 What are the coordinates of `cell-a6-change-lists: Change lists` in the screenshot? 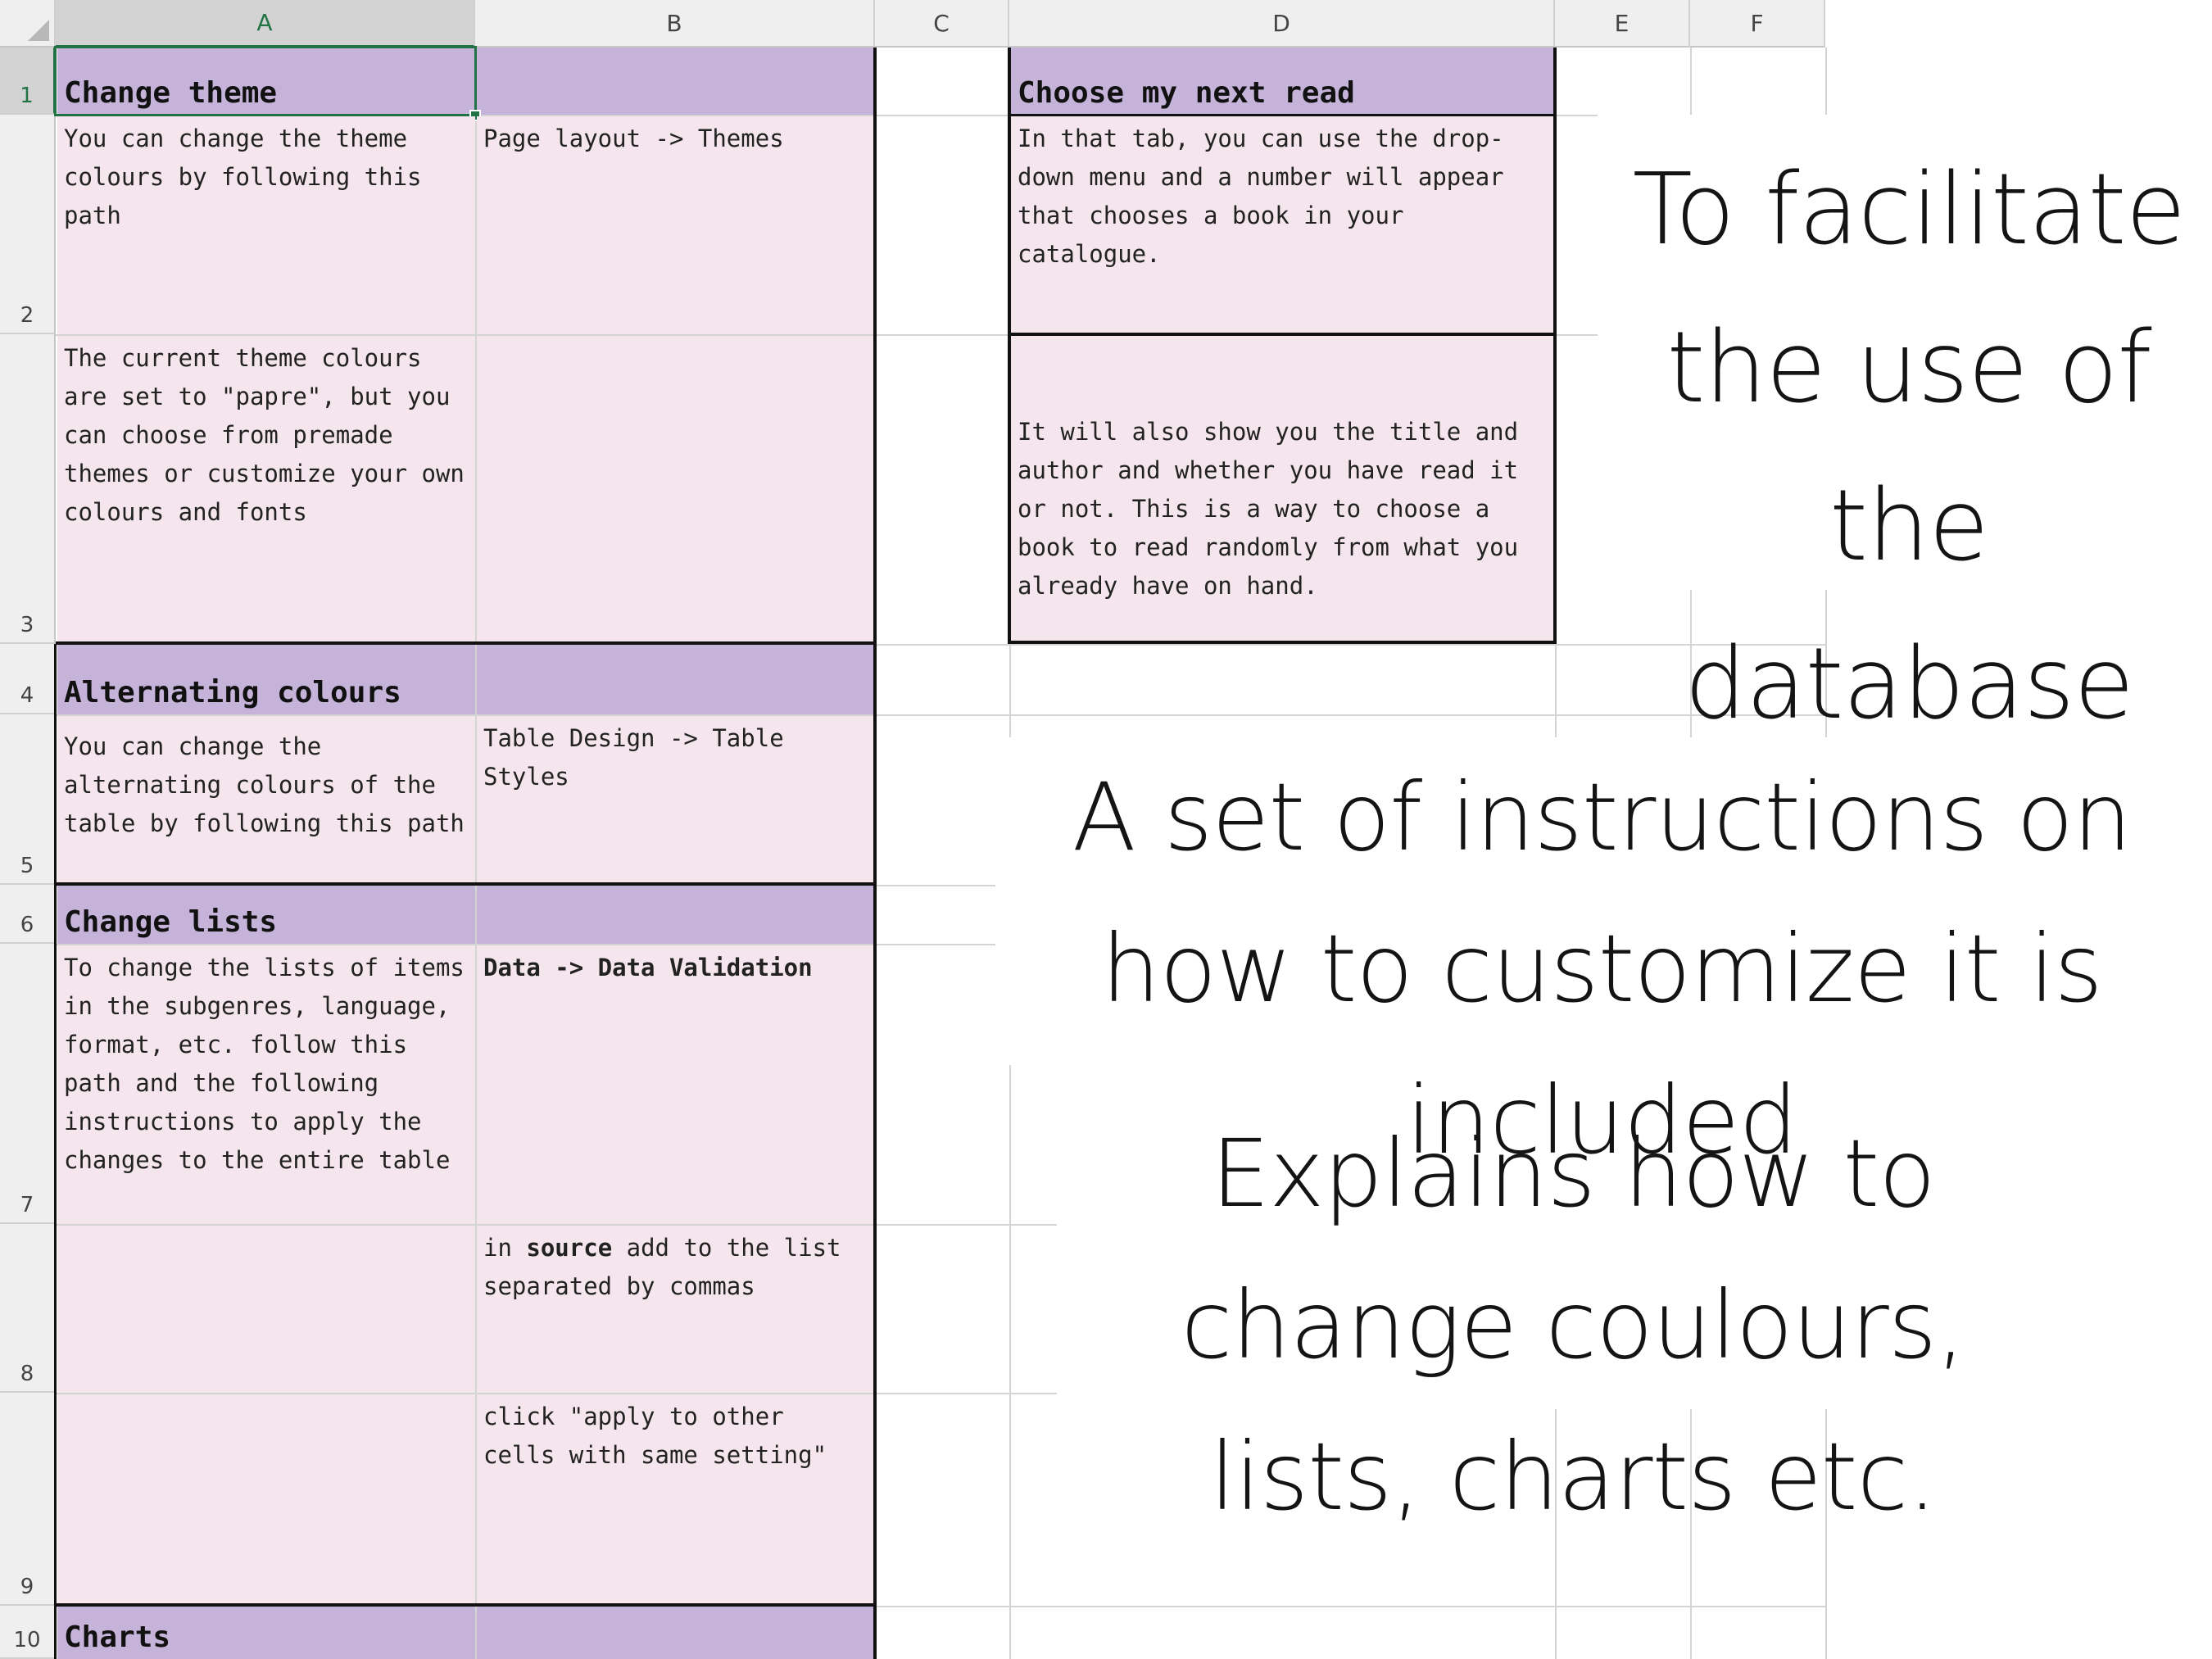 It's located at (266, 915).